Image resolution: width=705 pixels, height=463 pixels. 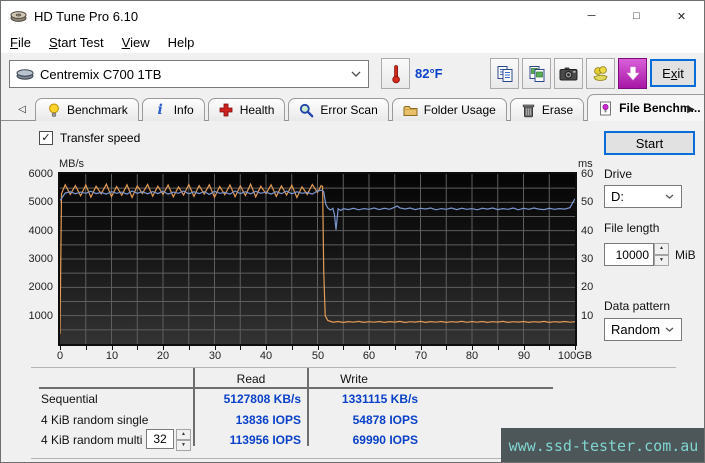 I want to click on left-axis-unit: MB/s, so click(x=72, y=164).